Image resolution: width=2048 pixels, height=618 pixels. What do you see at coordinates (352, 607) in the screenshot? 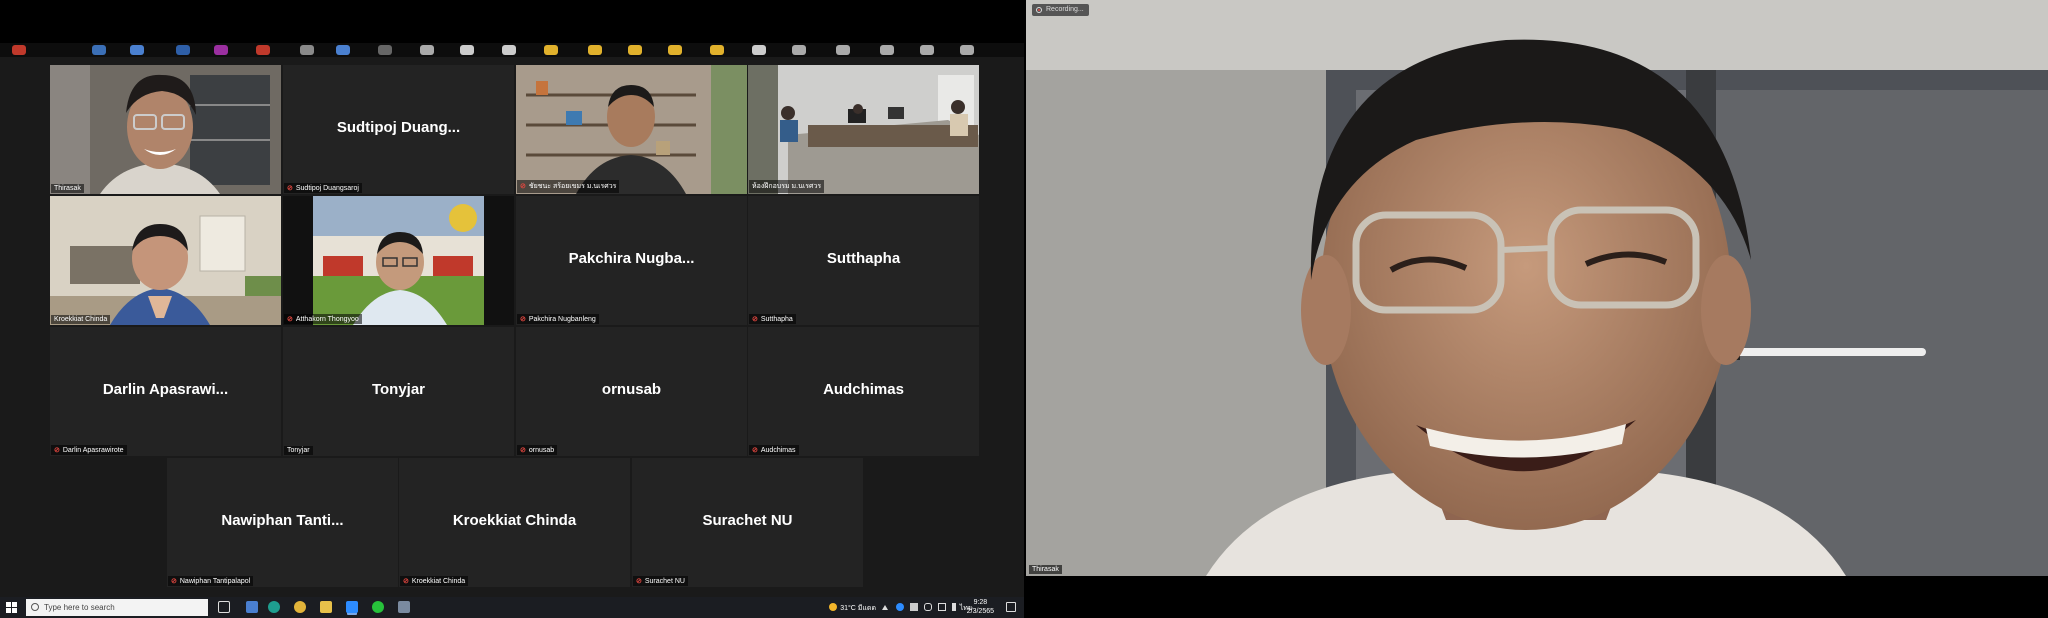
I see `zoom-app-icon` at bounding box center [352, 607].